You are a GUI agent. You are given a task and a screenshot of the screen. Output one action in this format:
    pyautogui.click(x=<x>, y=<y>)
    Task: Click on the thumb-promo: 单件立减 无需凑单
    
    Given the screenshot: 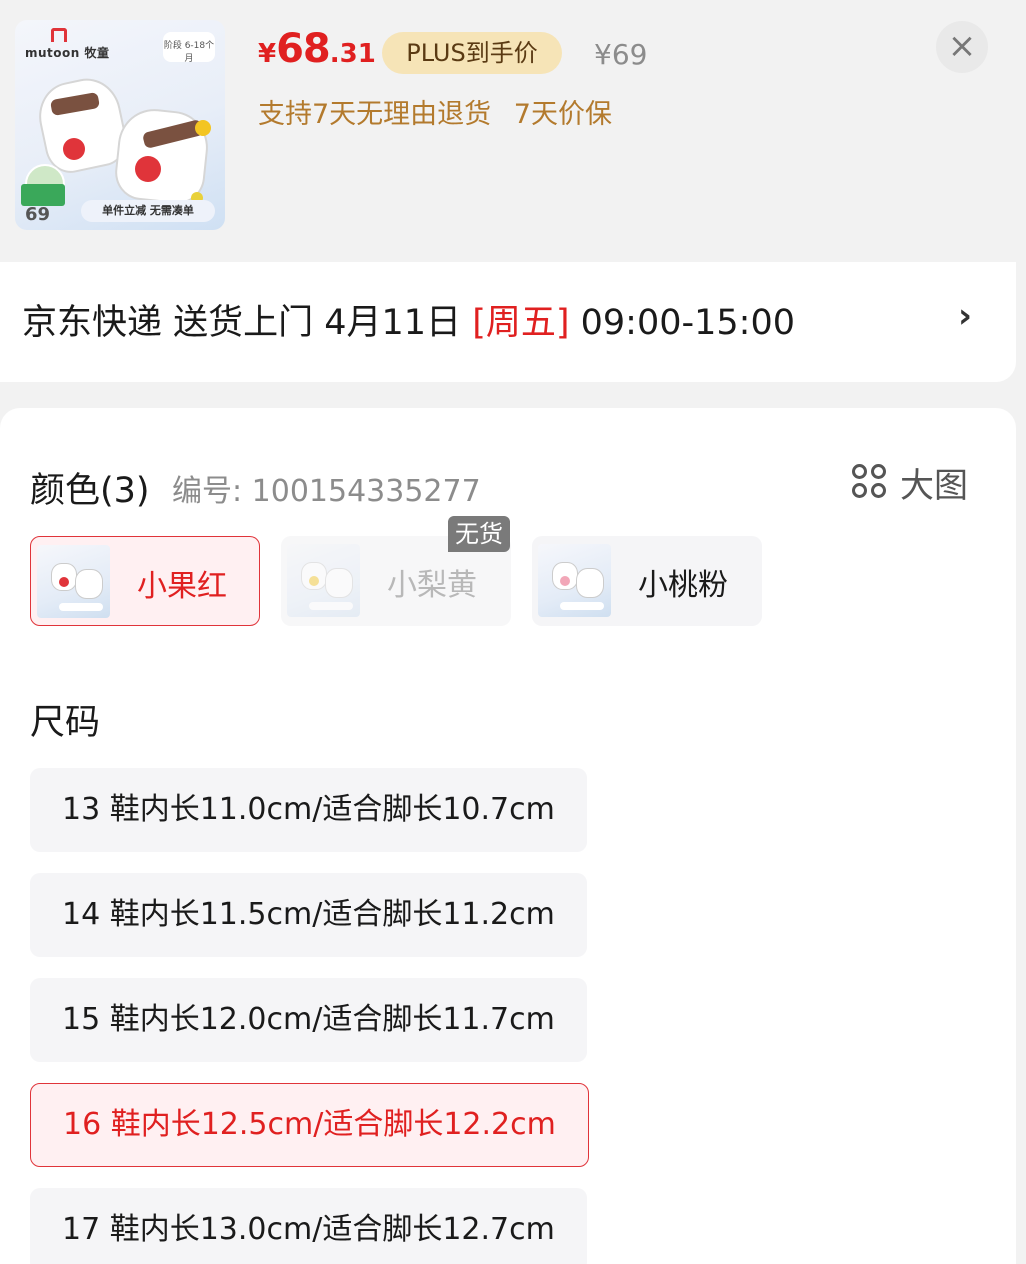 What is the action you would take?
    pyautogui.click(x=148, y=211)
    